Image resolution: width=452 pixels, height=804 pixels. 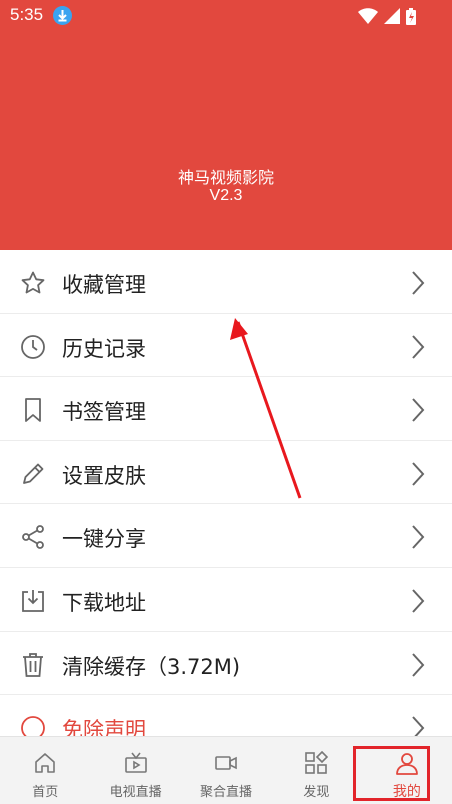 I want to click on menu-item-clear-cache: 清除缓存（3.72M), so click(x=226, y=664).